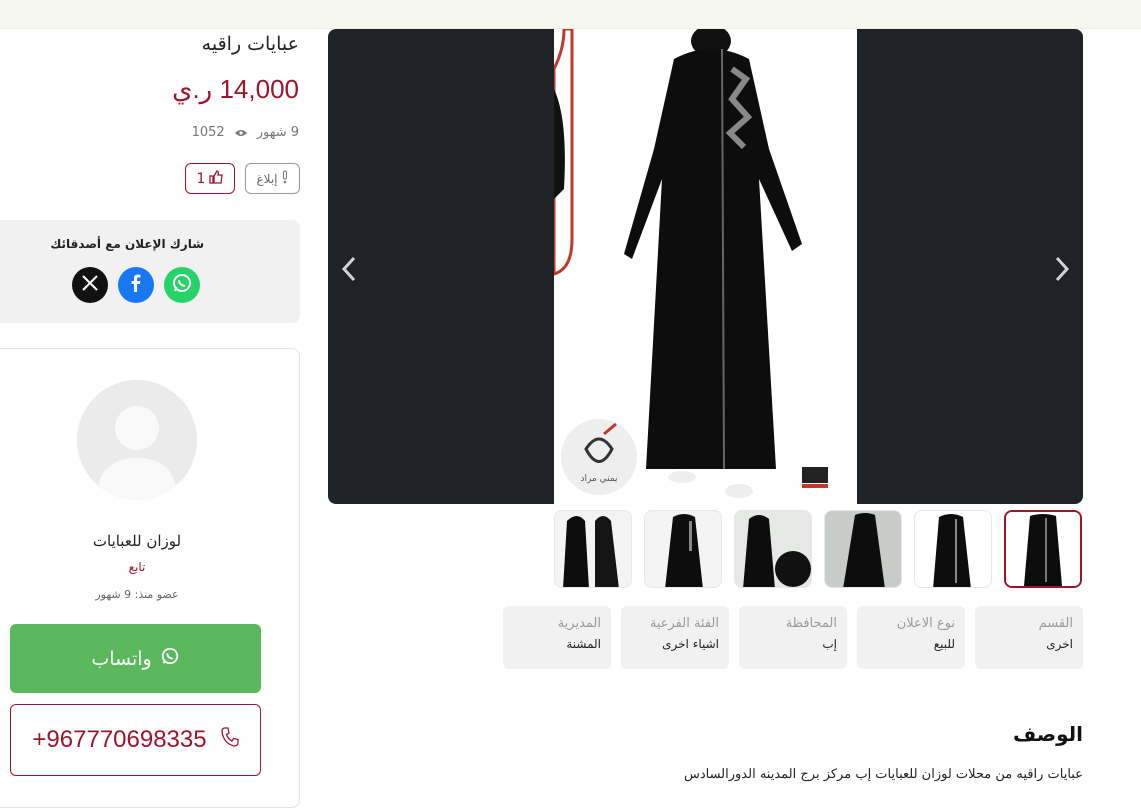 Image resolution: width=1141 pixels, height=808 pixels. What do you see at coordinates (579, 623) in the screenshot?
I see `detail-label: المديرية` at bounding box center [579, 623].